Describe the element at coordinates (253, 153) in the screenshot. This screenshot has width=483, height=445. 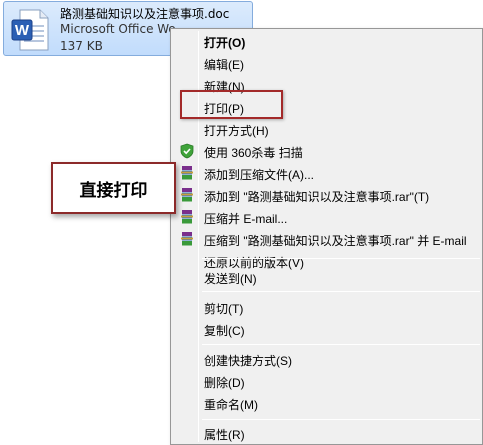
I see `menu-item-label: 使用 360杀毒 扫描` at that location.